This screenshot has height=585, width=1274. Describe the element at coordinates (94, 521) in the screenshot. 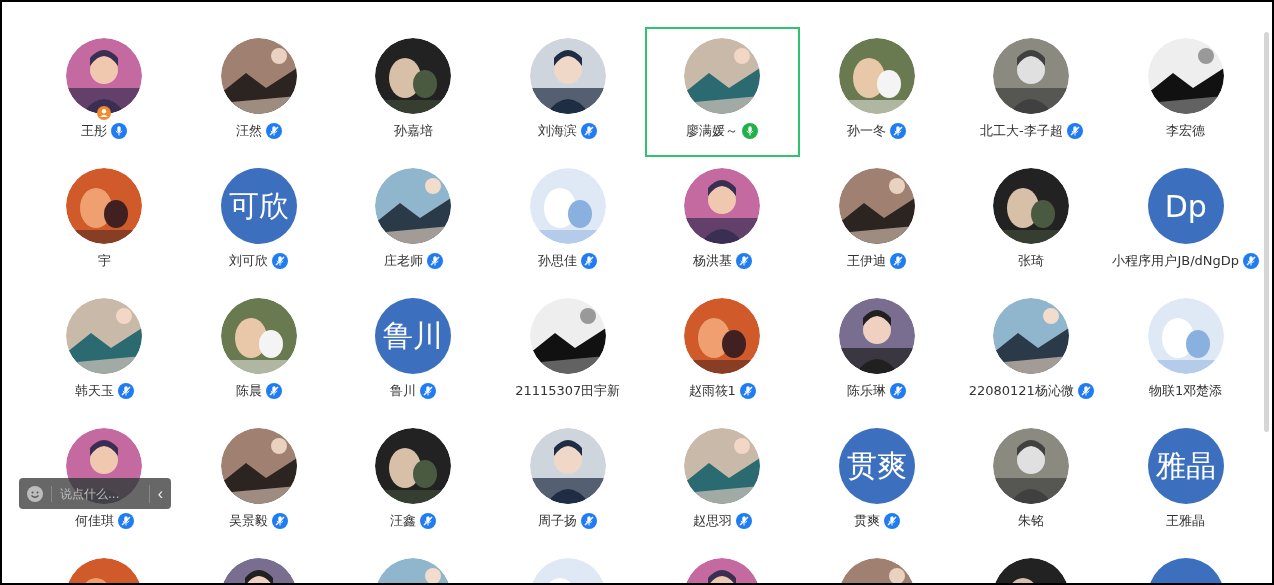

I see `participant-name: 何佳琪` at that location.